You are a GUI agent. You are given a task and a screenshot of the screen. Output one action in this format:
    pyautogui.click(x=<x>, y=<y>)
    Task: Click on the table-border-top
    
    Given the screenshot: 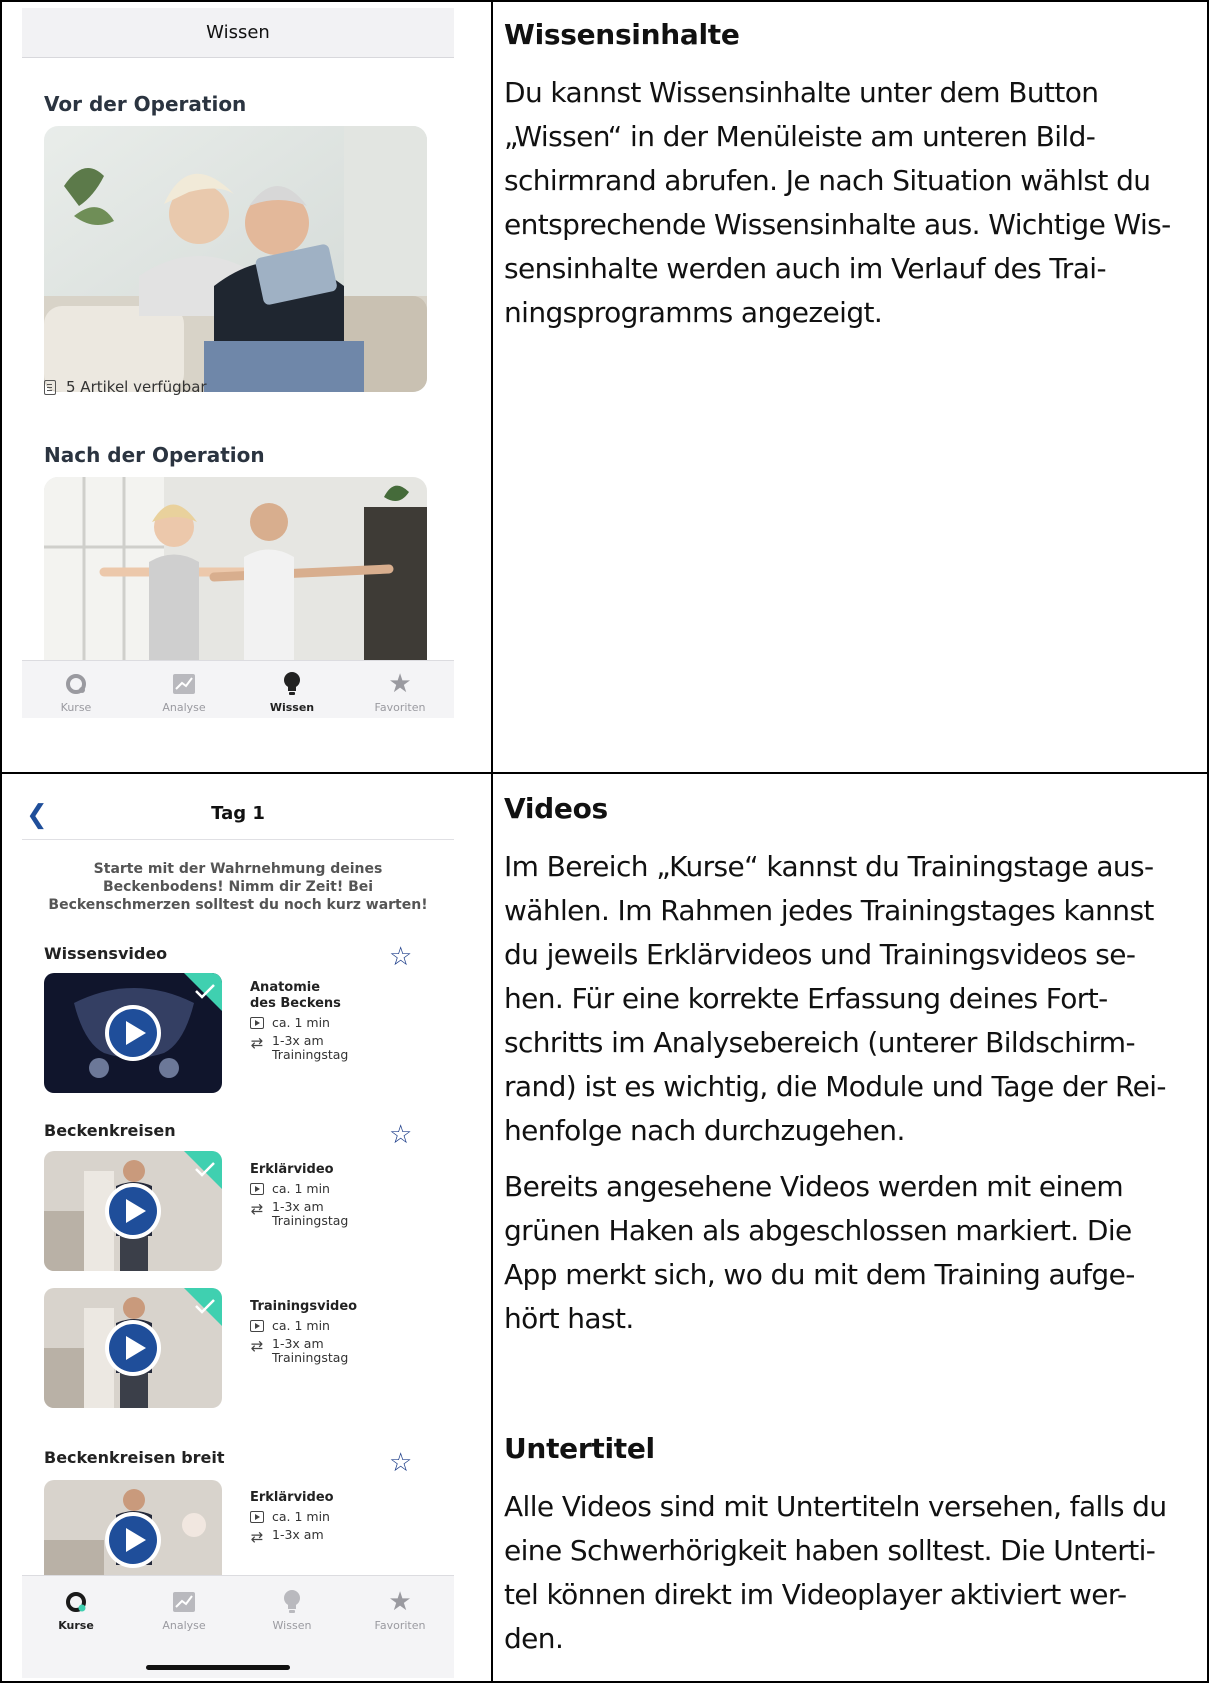 What is the action you would take?
    pyautogui.click(x=604, y=1)
    